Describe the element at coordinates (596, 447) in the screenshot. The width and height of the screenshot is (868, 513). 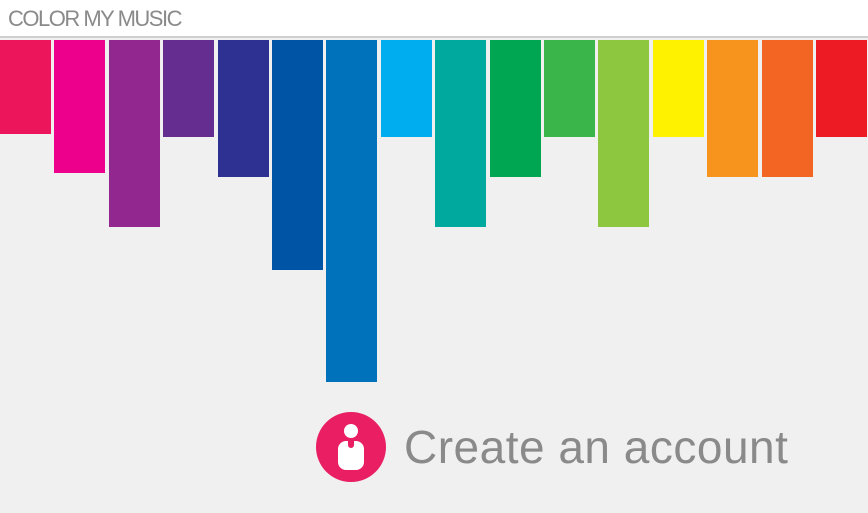
I see `create-account-label: Create an account` at that location.